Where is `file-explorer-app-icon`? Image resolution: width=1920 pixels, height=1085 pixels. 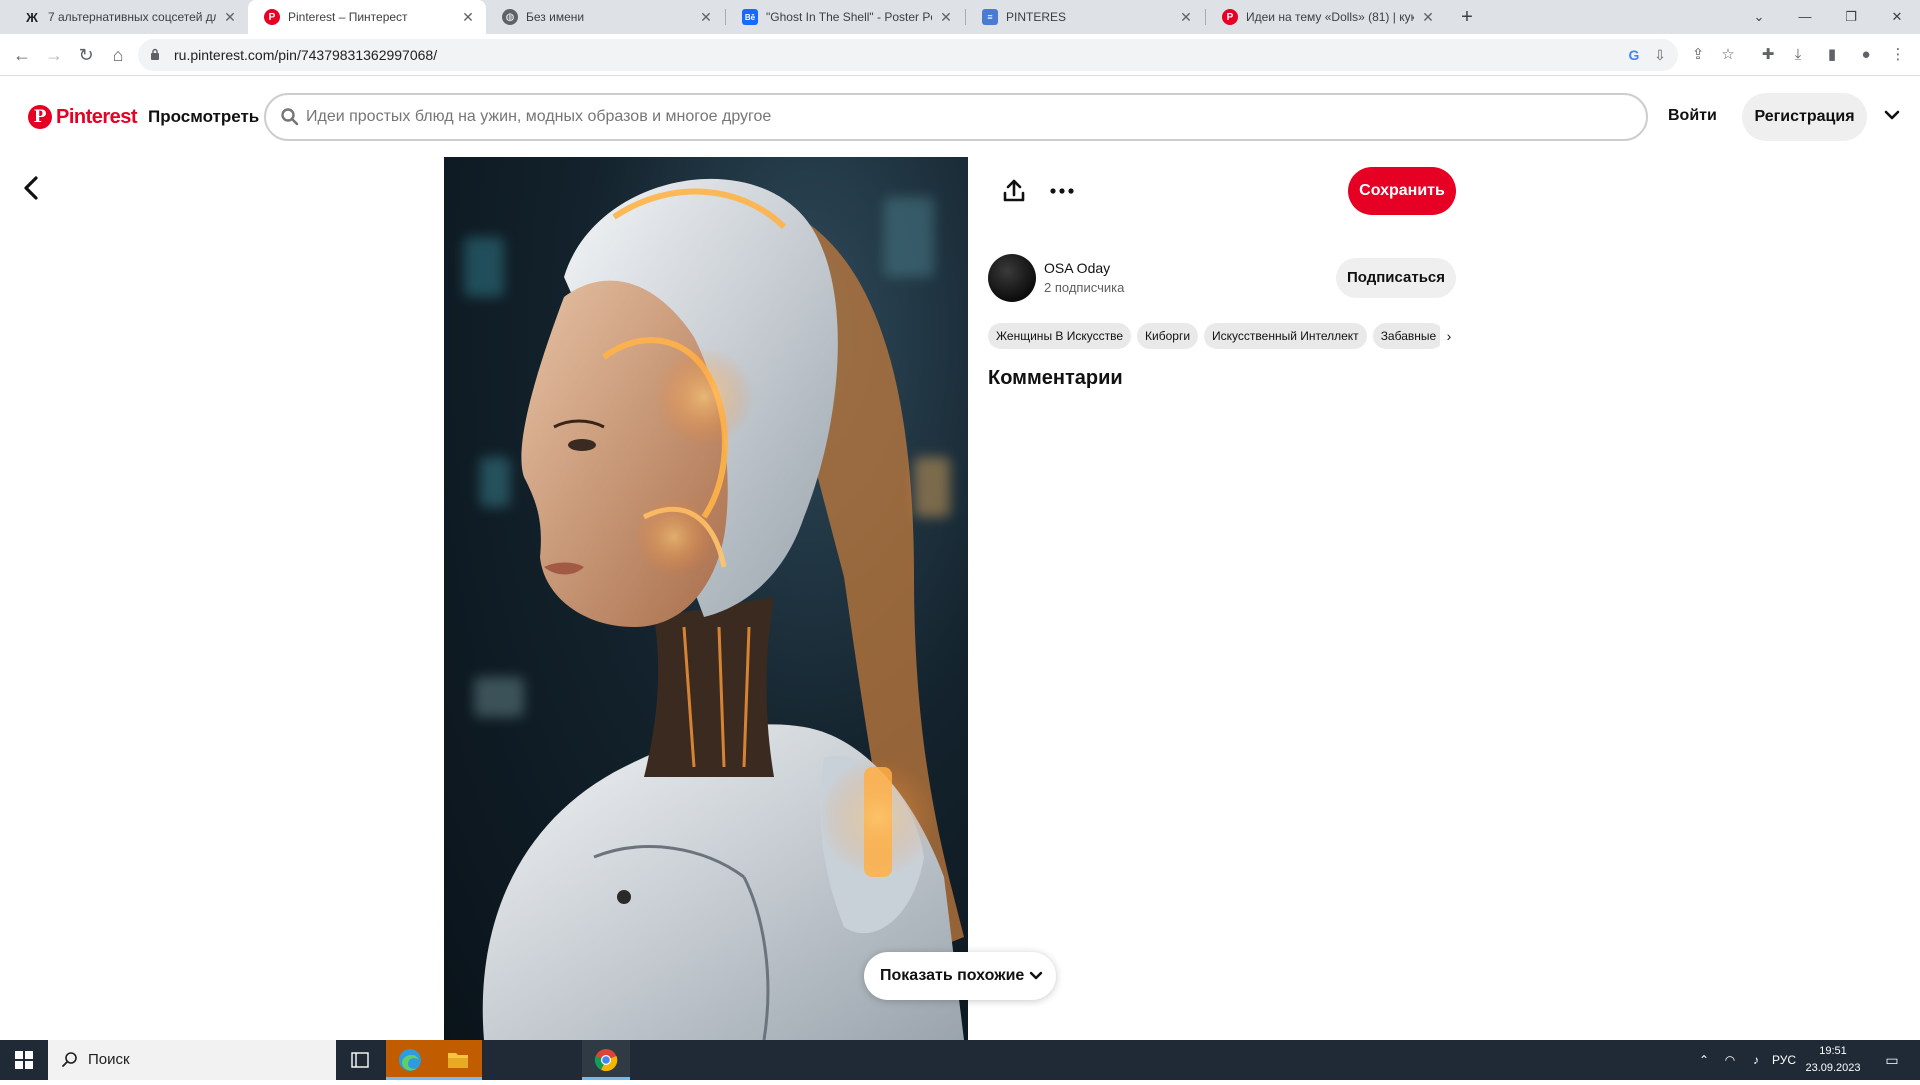
file-explorer-app-icon is located at coordinates (458, 1060).